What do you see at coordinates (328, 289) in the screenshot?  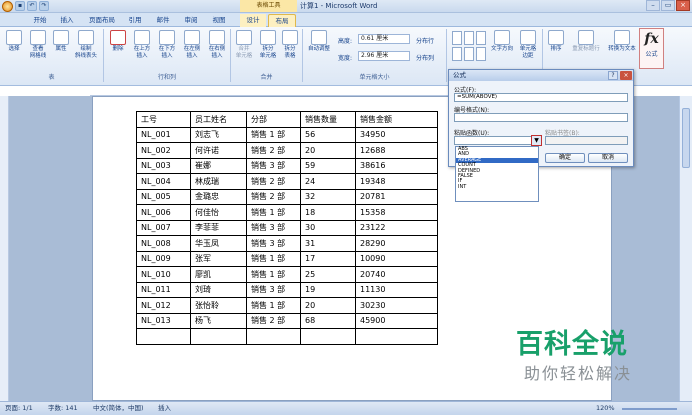 I see `table-cell: 19` at bounding box center [328, 289].